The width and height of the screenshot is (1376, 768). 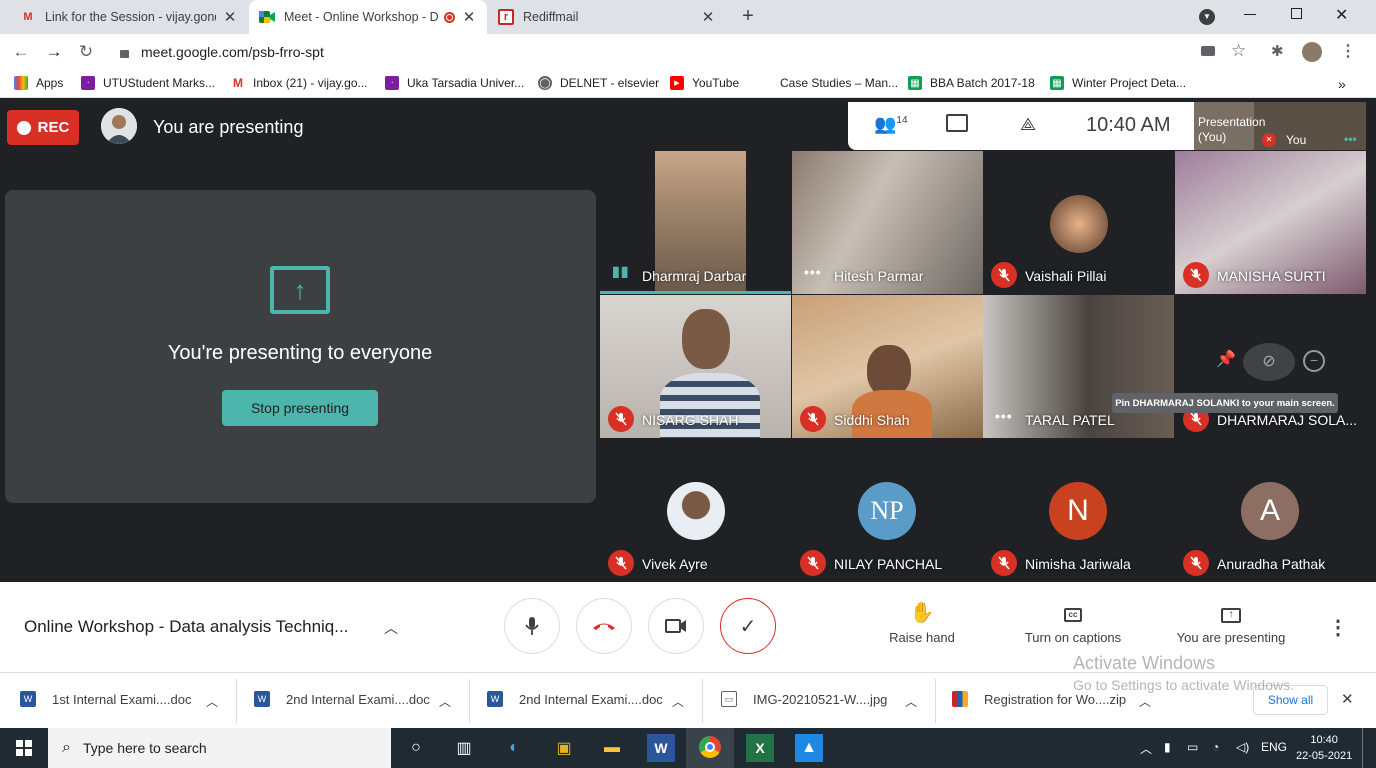 What do you see at coordinates (809, 748) in the screenshot?
I see `photos-icon: ▲` at bounding box center [809, 748].